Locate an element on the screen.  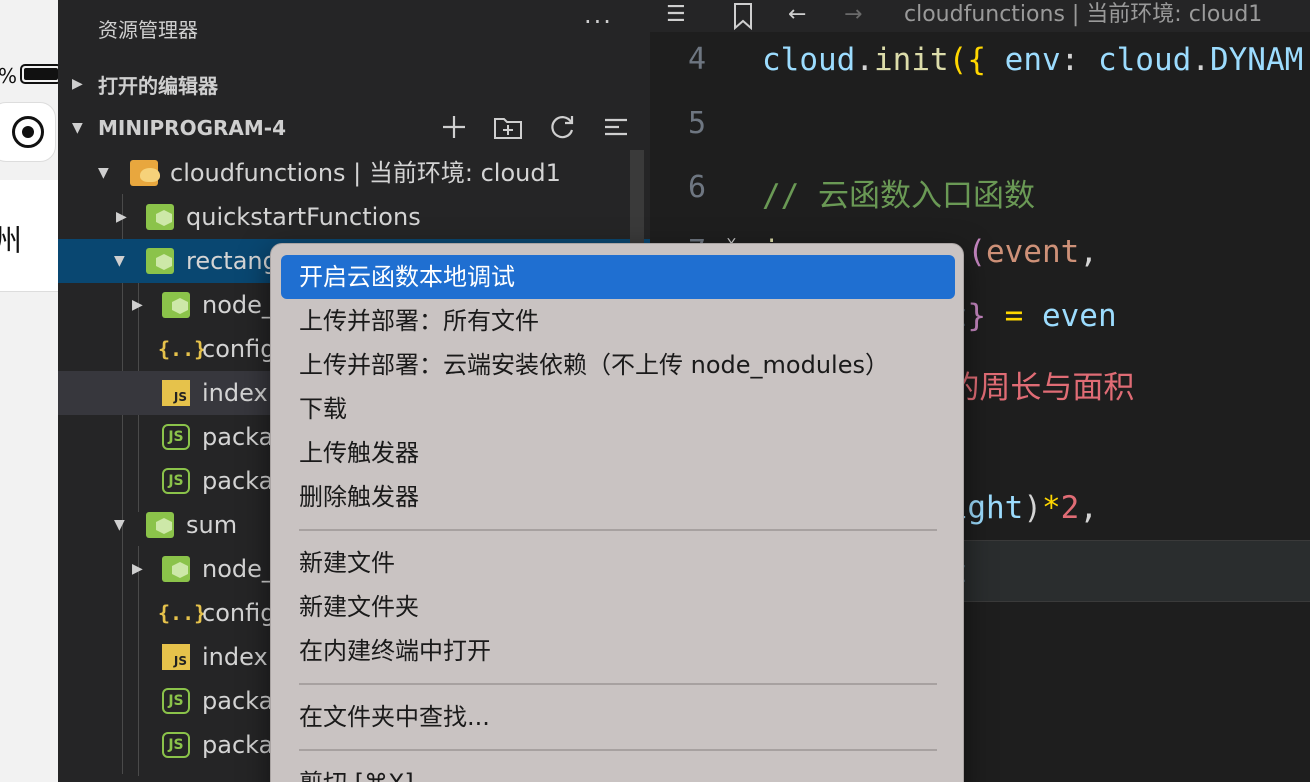
tree-item-label: cloudfunctions | 当前环境: cloud1 is located at coordinates (365, 173).